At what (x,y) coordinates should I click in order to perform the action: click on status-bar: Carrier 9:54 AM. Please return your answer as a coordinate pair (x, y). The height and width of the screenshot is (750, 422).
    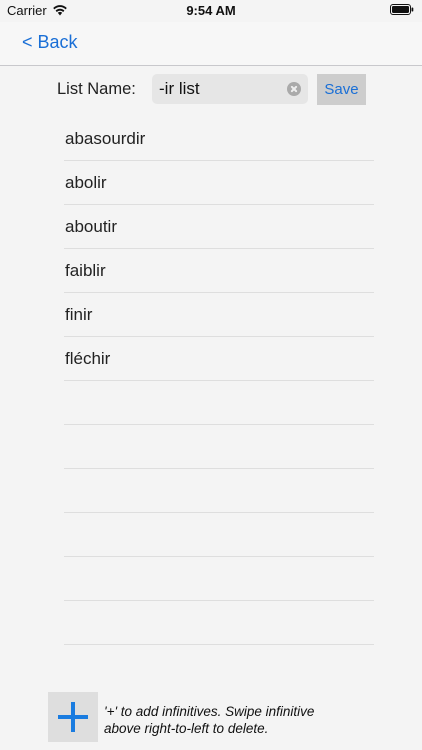
    Looking at the image, I should click on (211, 11).